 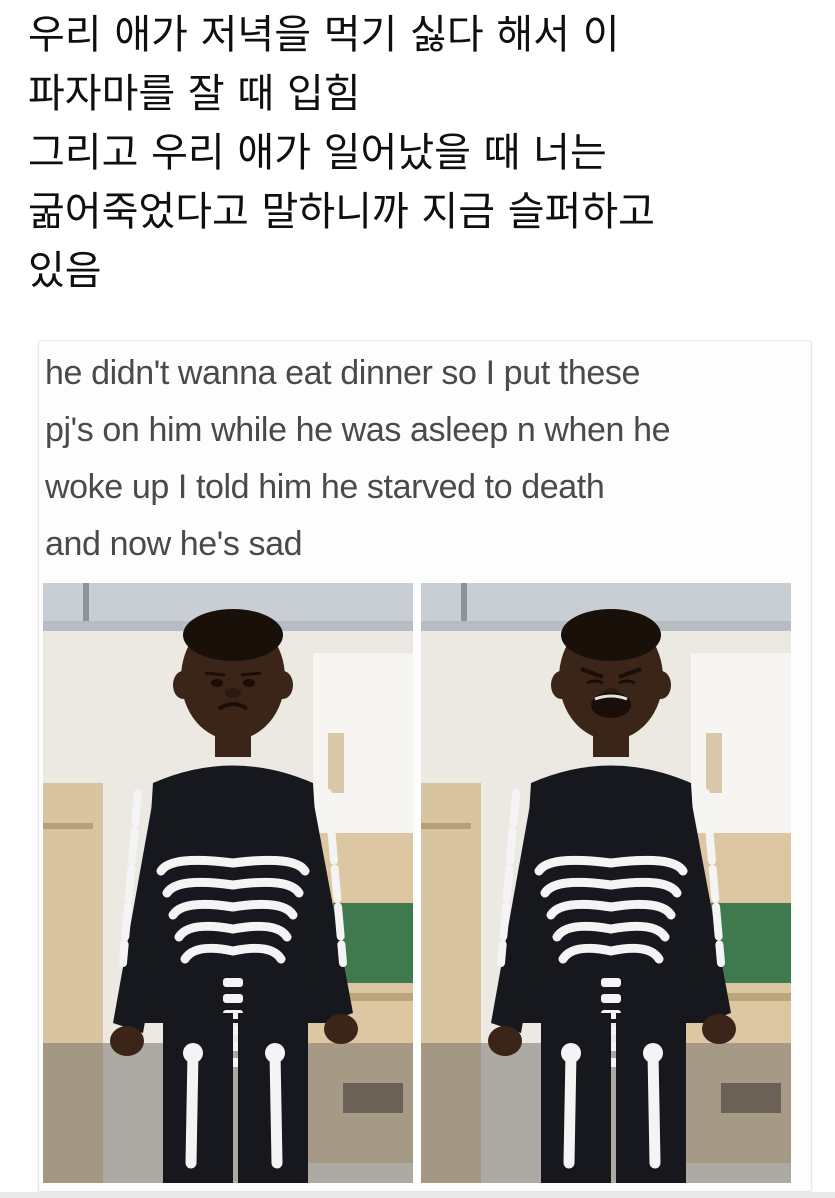 I want to click on caption-line: 그리고 우리 애가 일어났을 때 너는, so click(x=317, y=153).